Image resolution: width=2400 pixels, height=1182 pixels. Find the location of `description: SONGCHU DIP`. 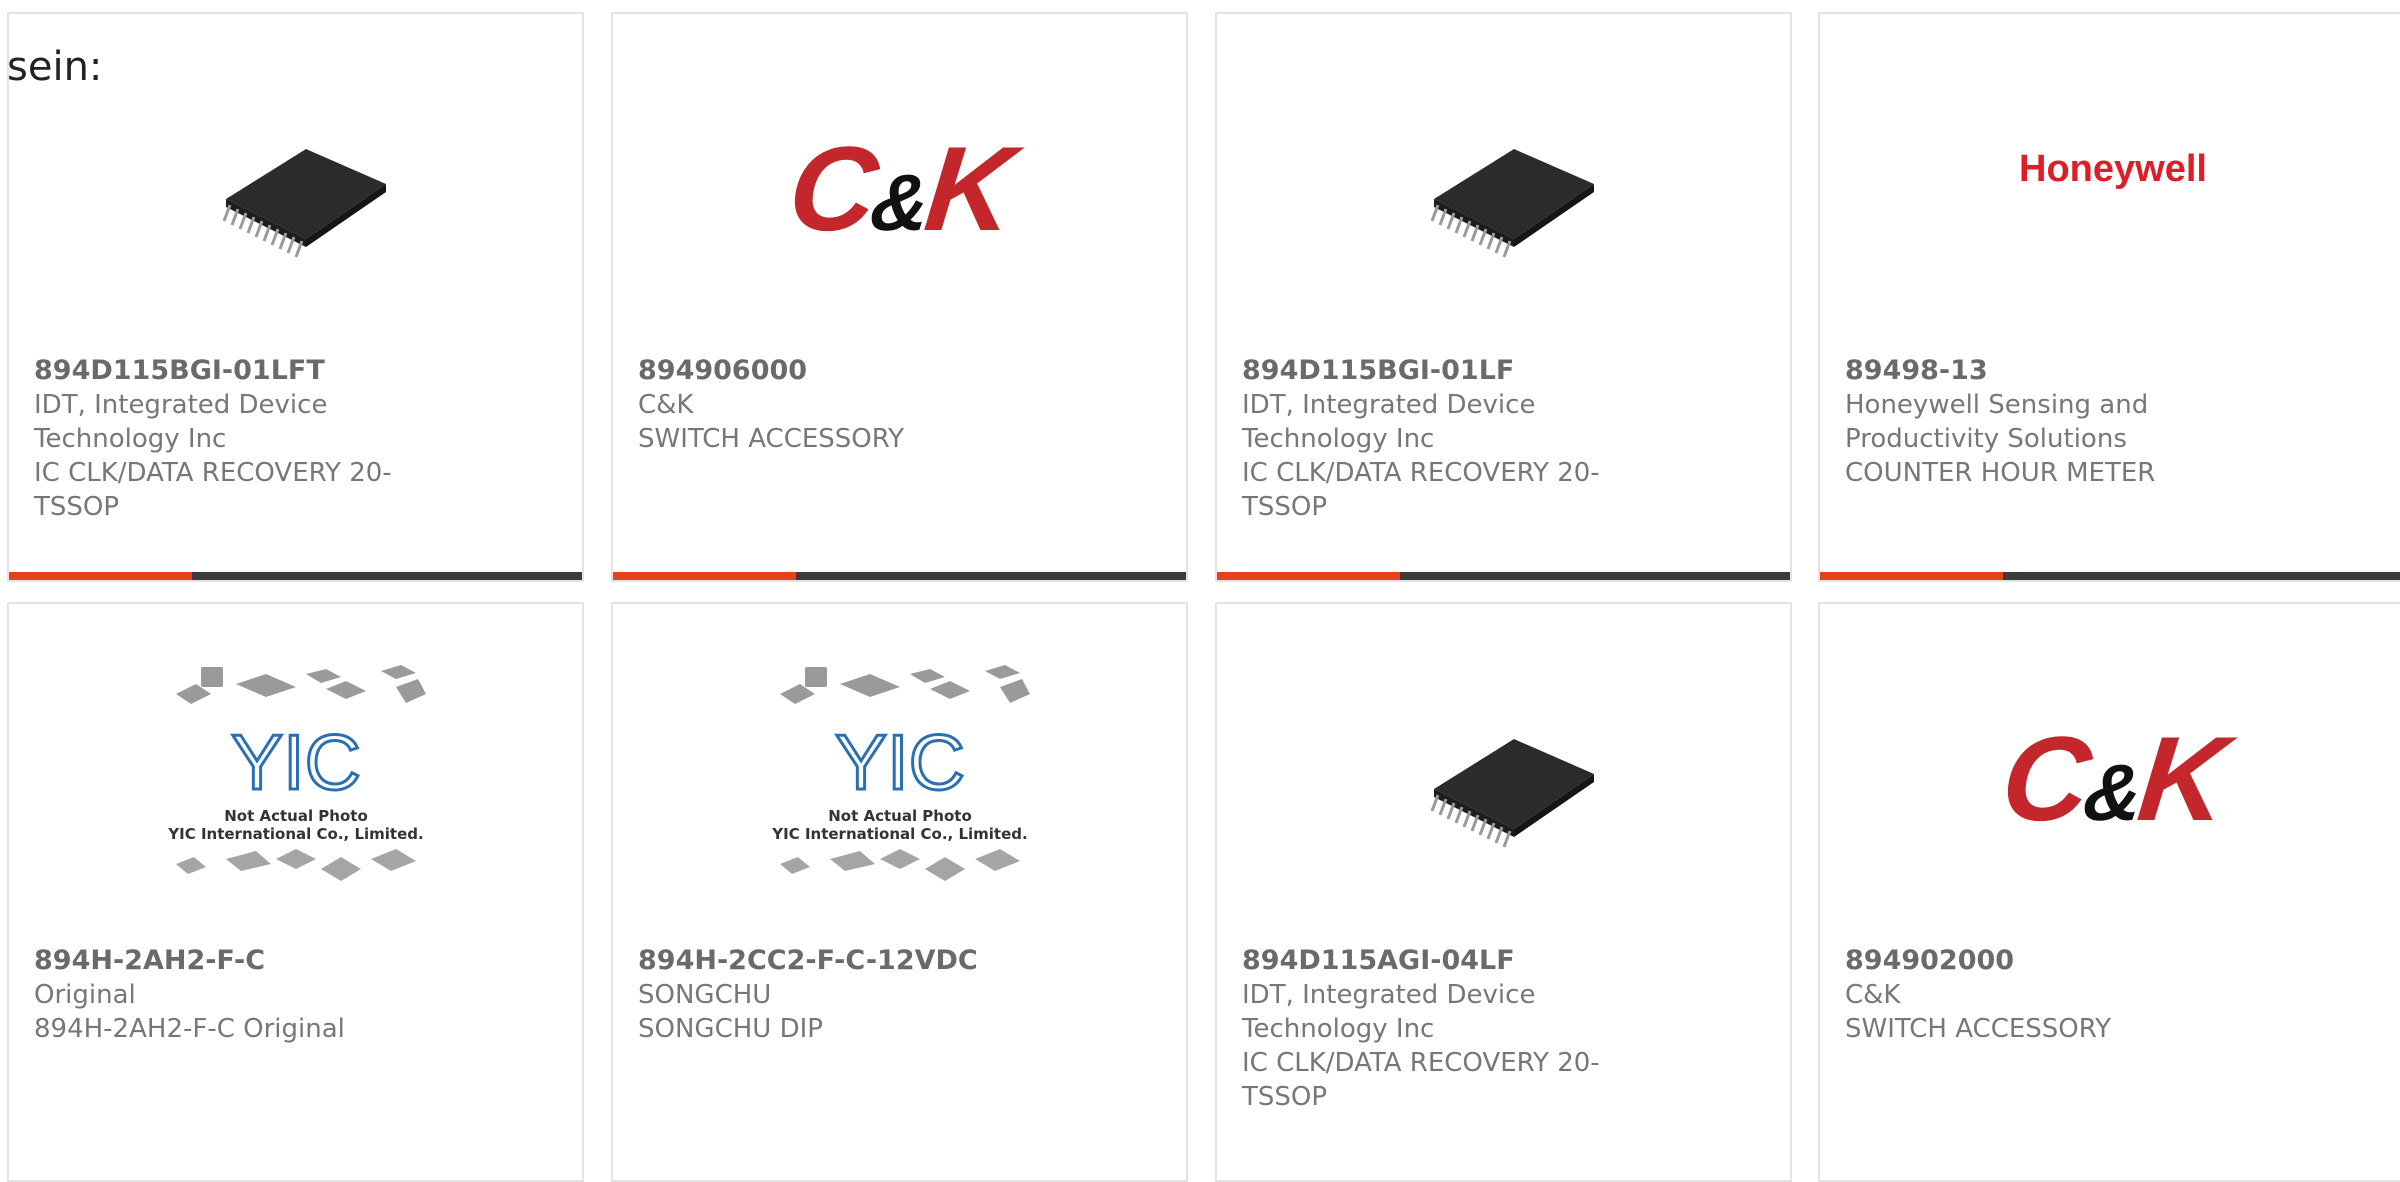

description: SONGCHU DIP is located at coordinates (730, 1029).